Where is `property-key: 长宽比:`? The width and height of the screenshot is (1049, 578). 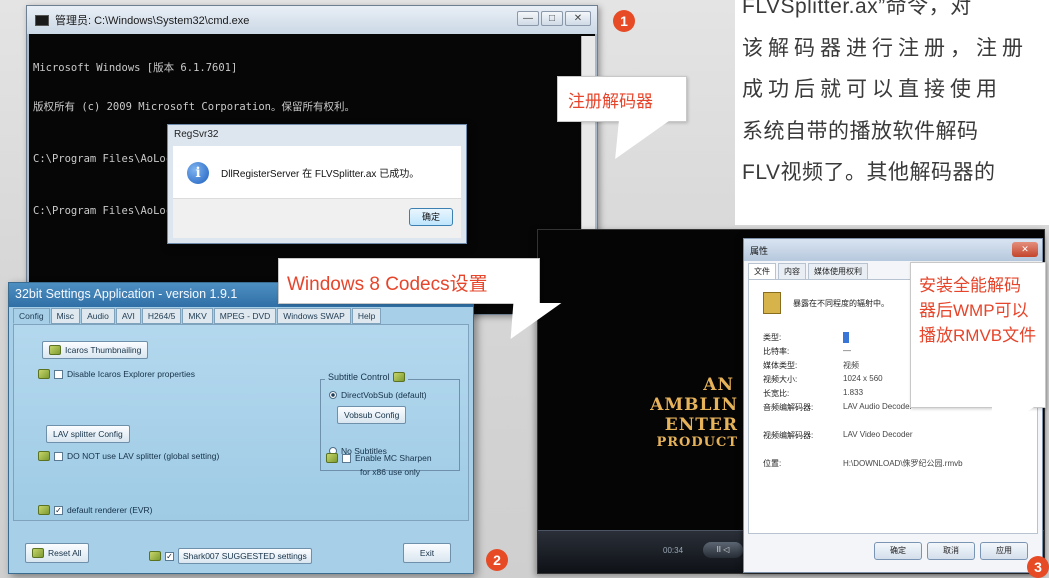 property-key: 长宽比: is located at coordinates (776, 393).